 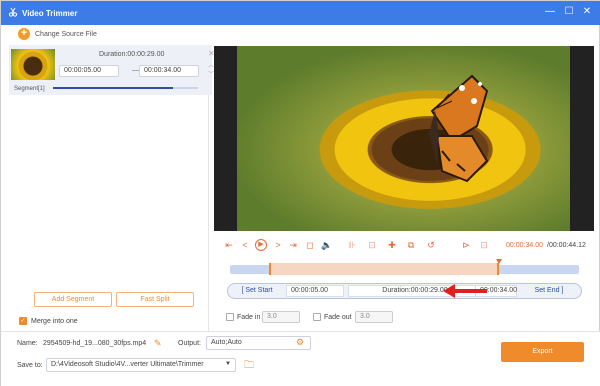 What do you see at coordinates (66, 34) in the screenshot?
I see `change-source-file-button: Change Source File` at bounding box center [66, 34].